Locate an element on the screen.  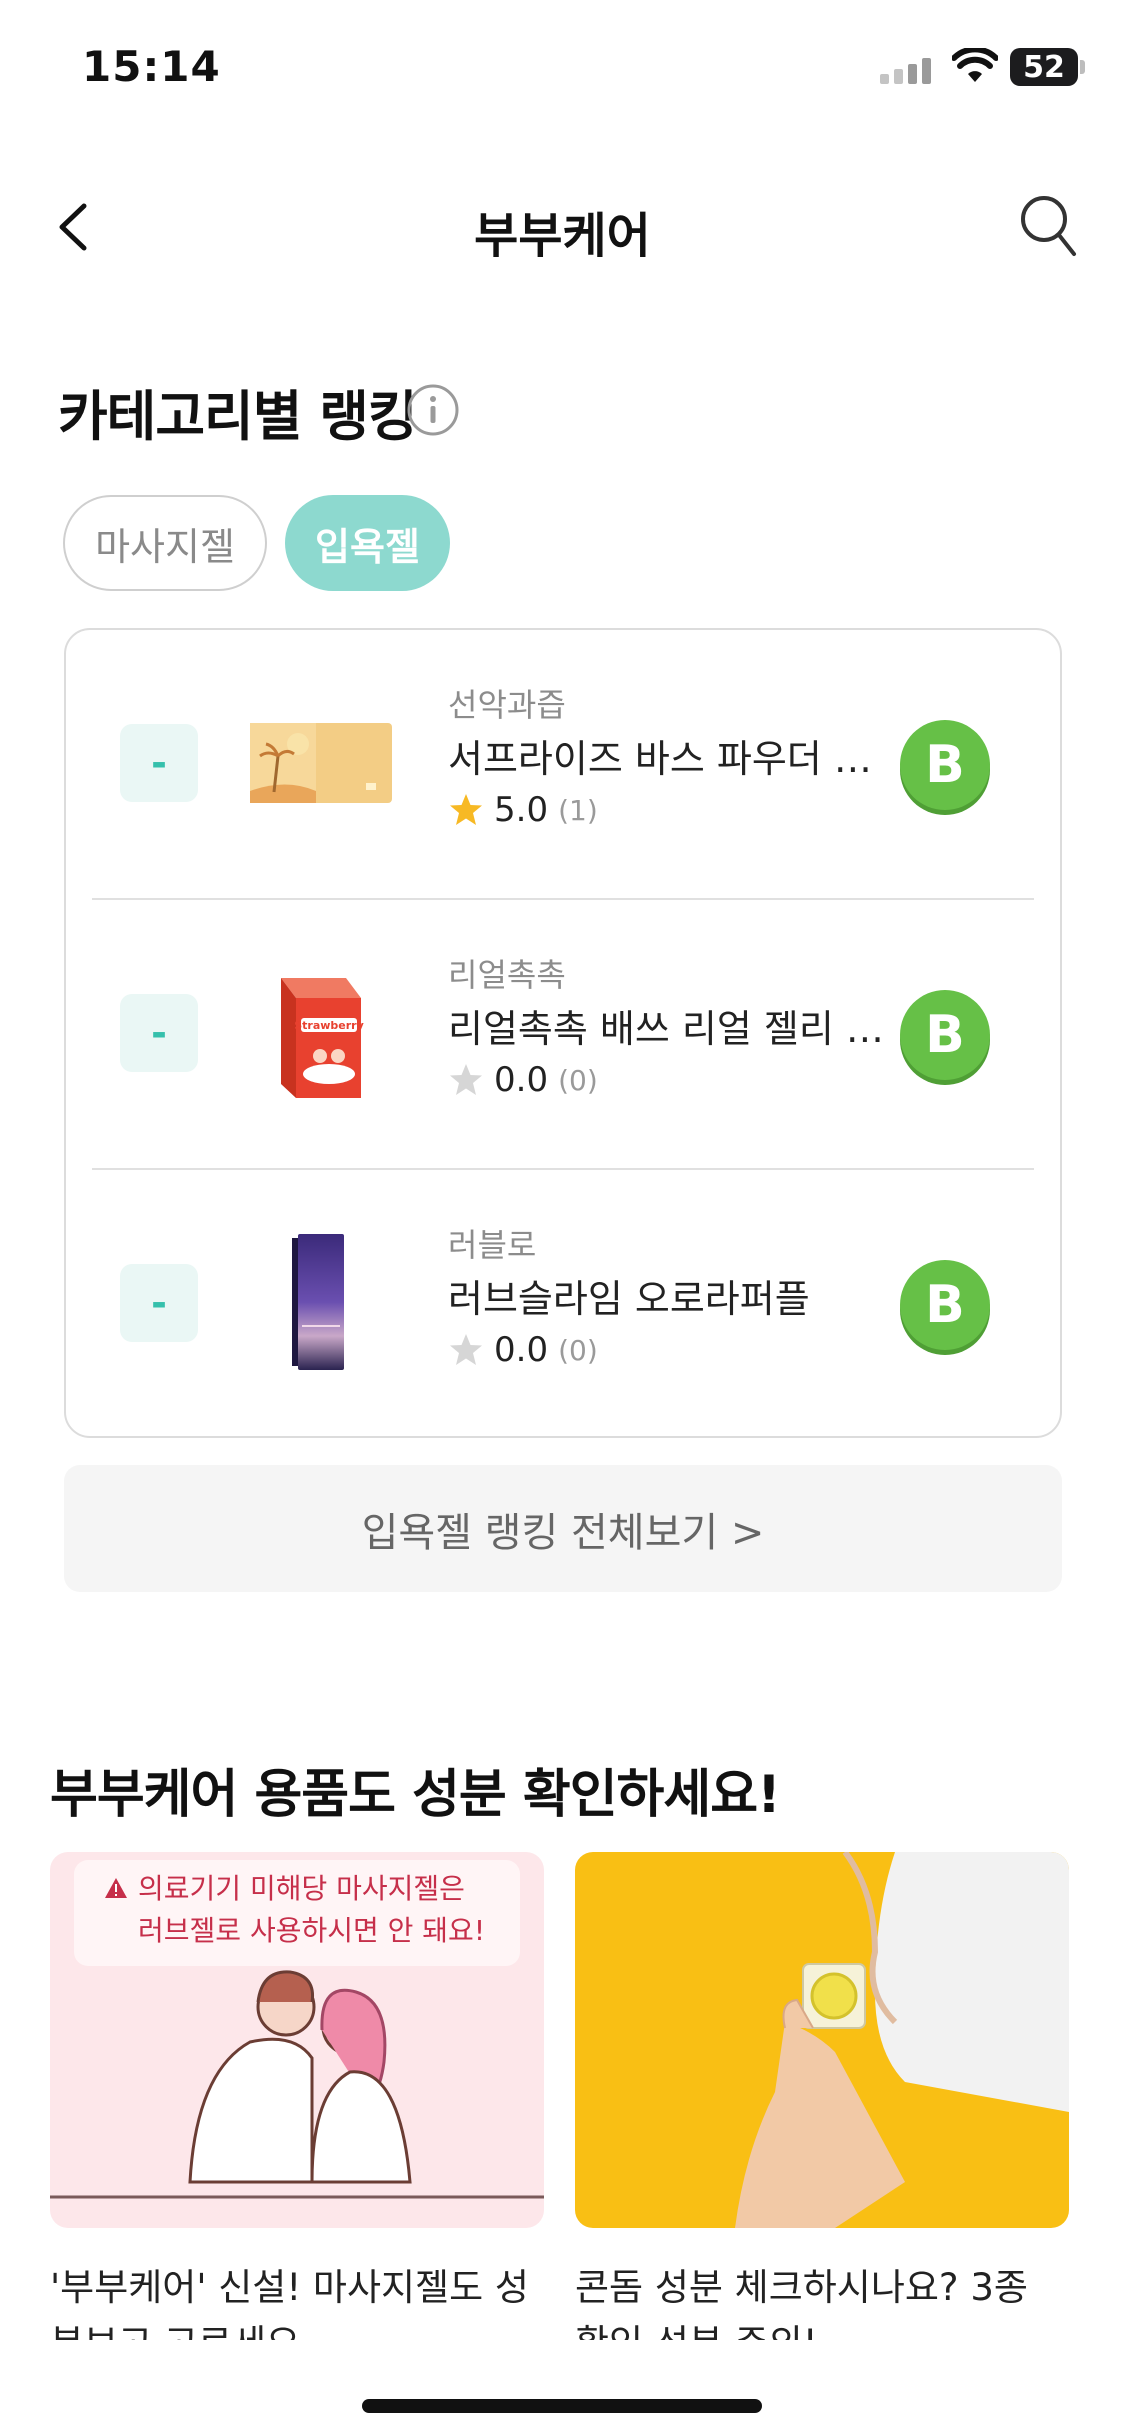
search-icon is located at coordinates (1048, 226).